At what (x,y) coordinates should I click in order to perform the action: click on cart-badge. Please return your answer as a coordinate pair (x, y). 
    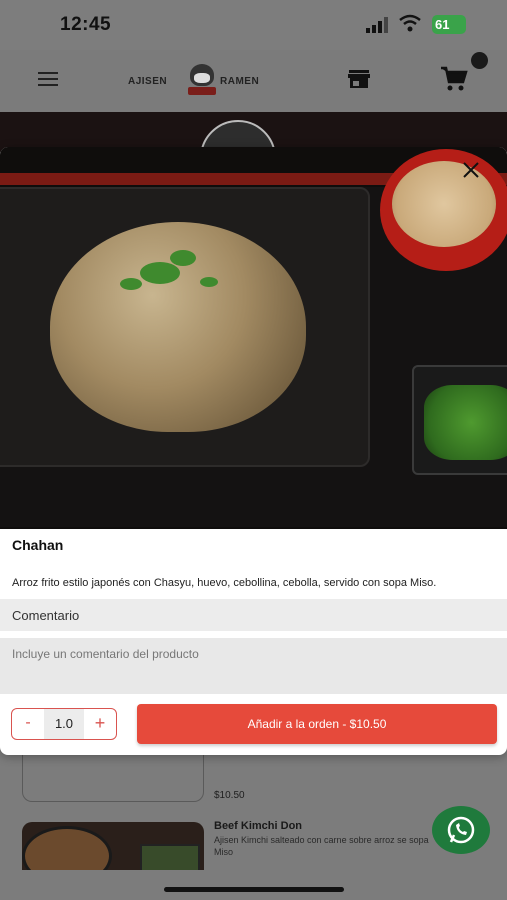
    Looking at the image, I should click on (479, 60).